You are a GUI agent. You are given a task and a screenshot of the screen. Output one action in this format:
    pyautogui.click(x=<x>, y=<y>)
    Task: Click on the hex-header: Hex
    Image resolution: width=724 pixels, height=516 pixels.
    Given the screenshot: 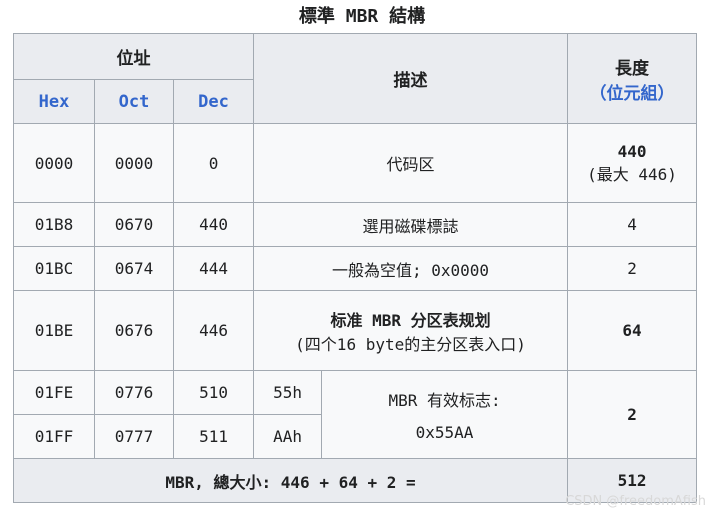 What is the action you would take?
    pyautogui.click(x=54, y=101)
    